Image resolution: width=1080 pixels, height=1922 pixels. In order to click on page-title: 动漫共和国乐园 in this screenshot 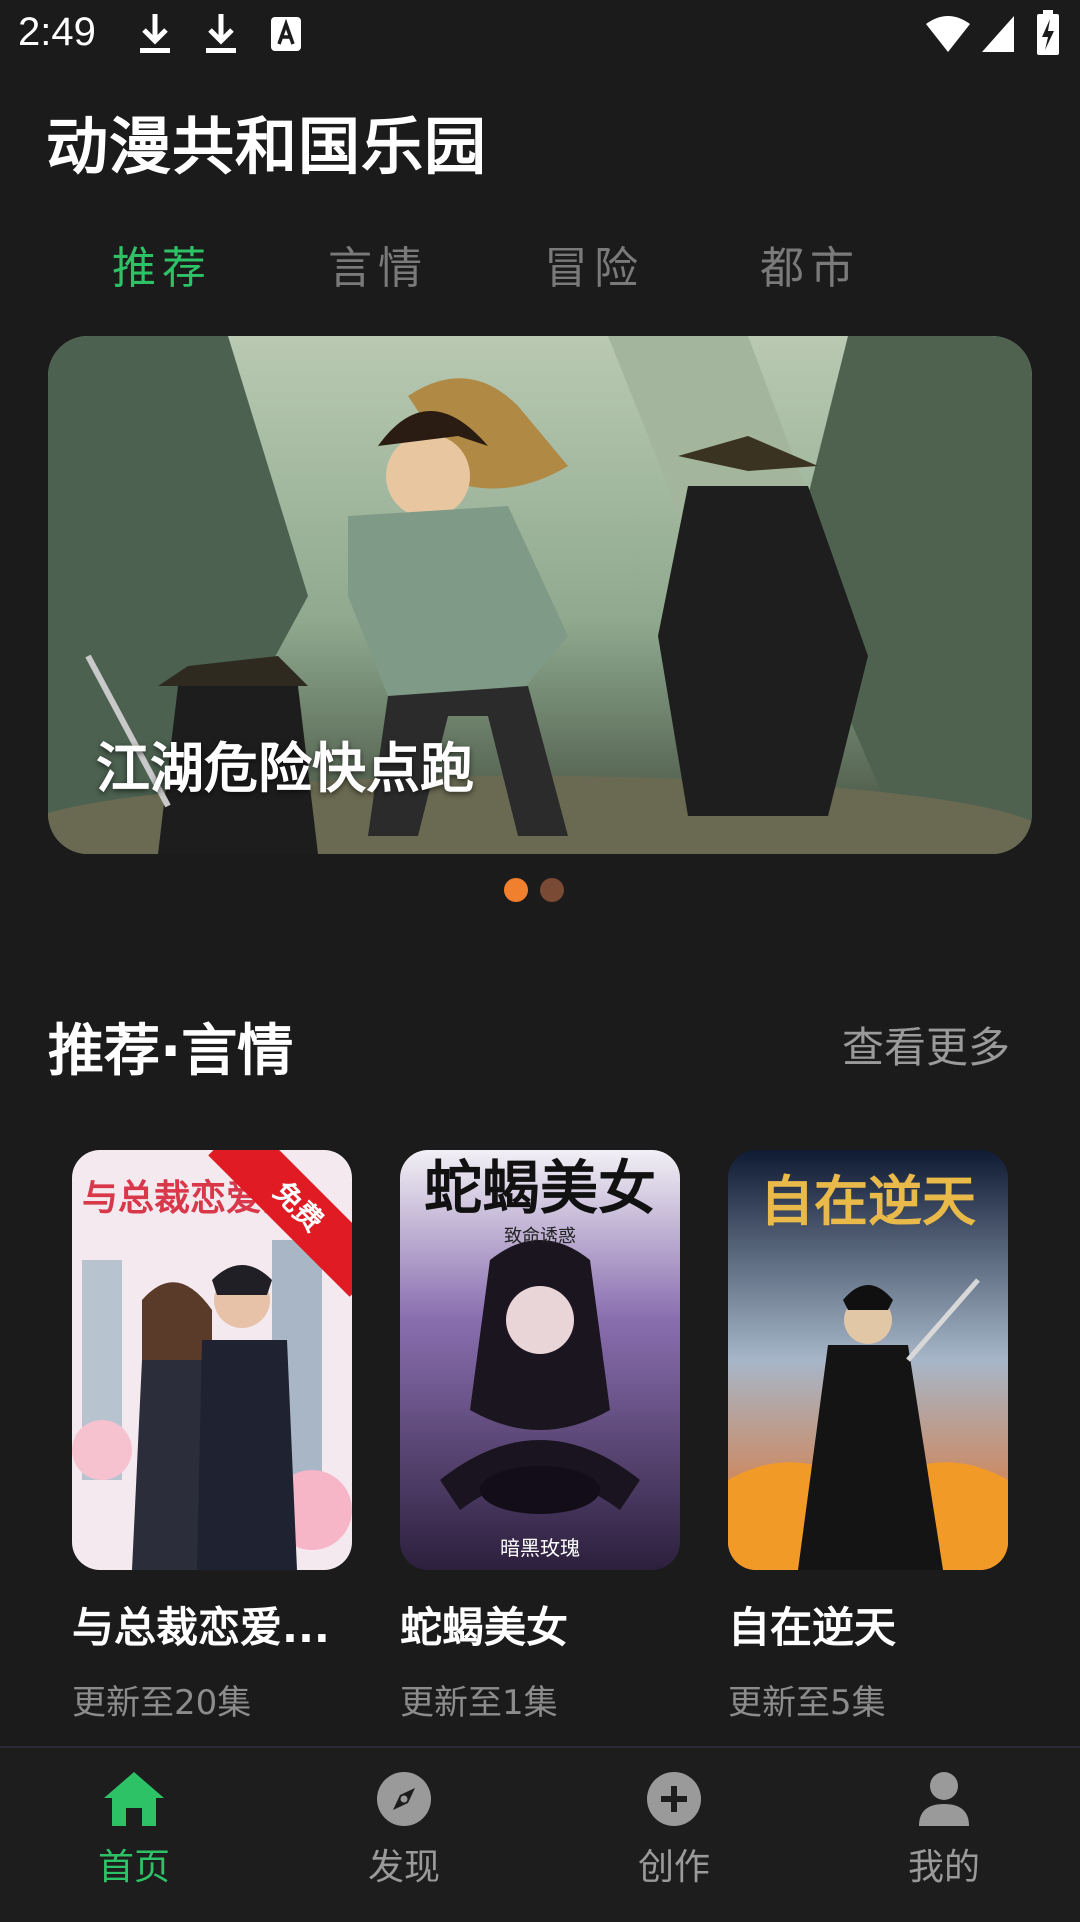, I will do `click(267, 146)`.